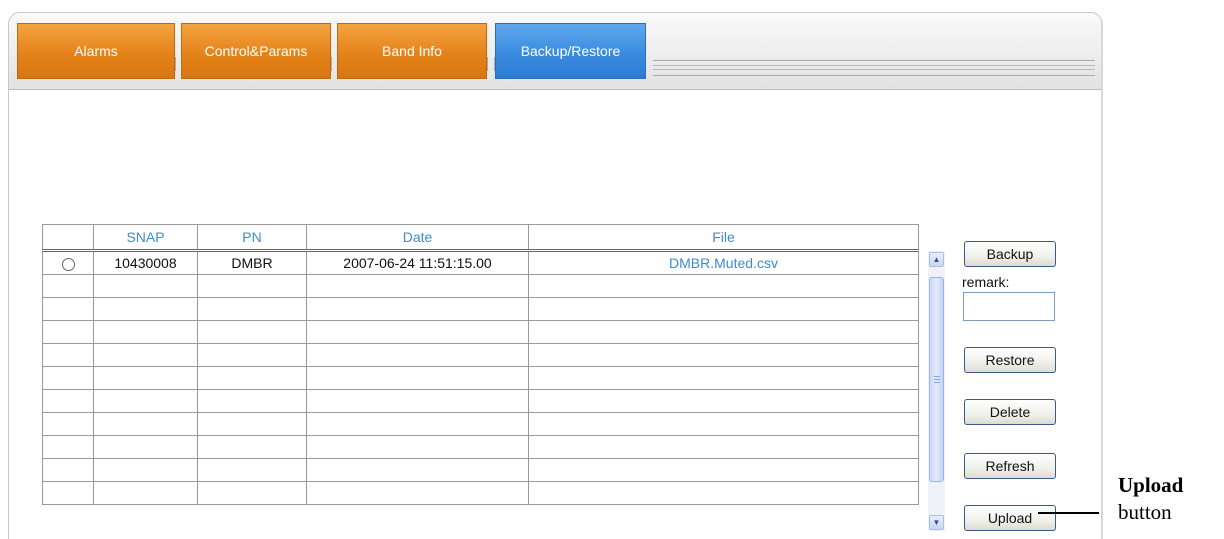 This screenshot has width=1224, height=539. Describe the element at coordinates (936, 259) in the screenshot. I see `scroll-up-icon: ▲` at that location.